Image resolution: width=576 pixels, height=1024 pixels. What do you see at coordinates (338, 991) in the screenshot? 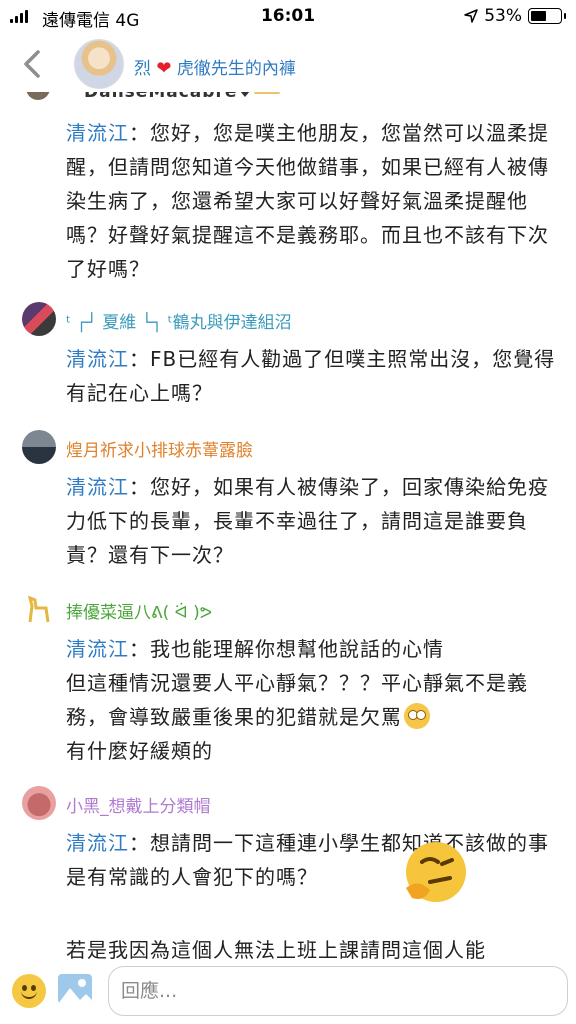
I see `reply-input` at bounding box center [338, 991].